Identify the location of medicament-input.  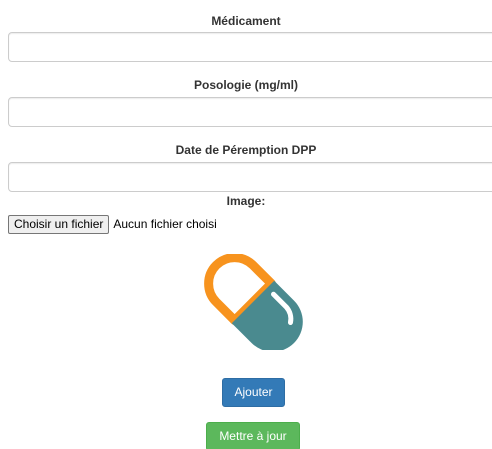
(250, 47).